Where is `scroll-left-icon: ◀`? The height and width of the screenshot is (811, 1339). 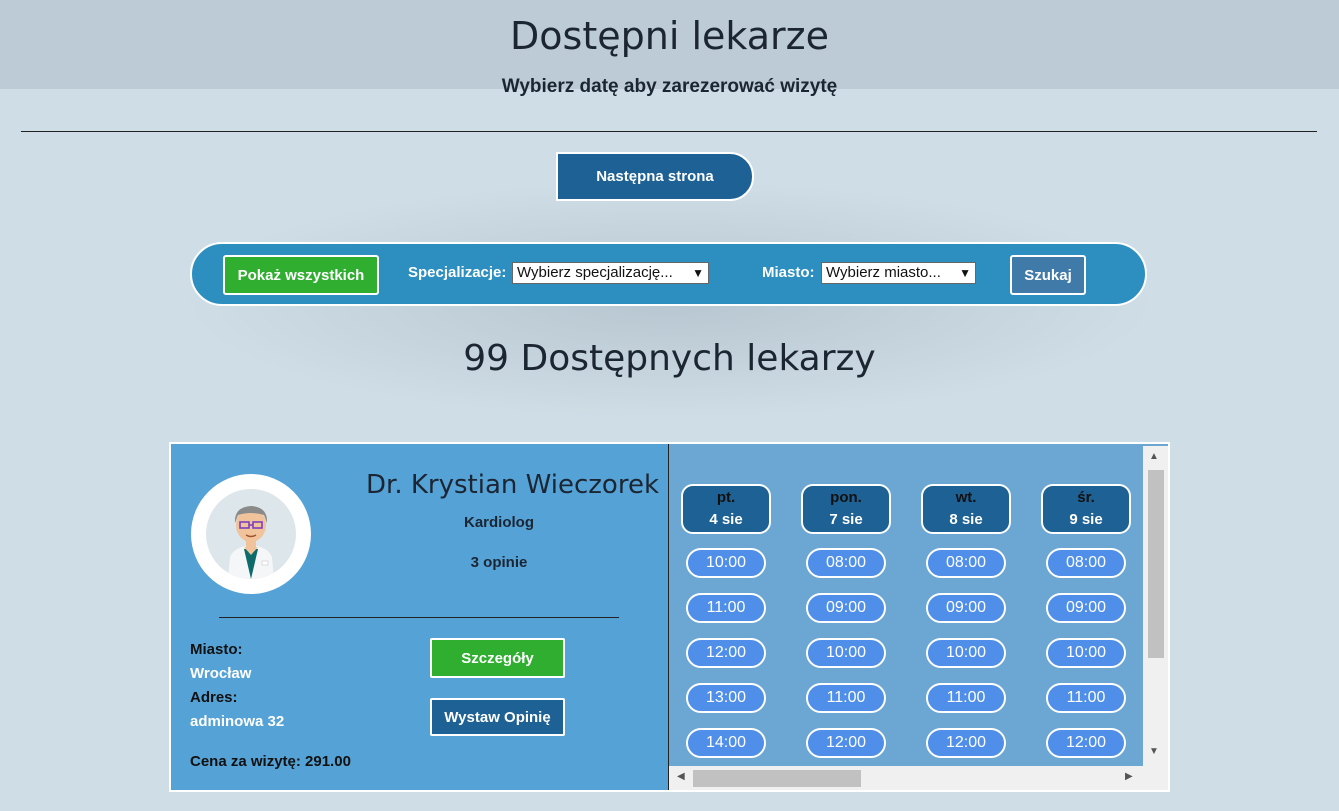
scroll-left-icon: ◀ is located at coordinates (681, 776).